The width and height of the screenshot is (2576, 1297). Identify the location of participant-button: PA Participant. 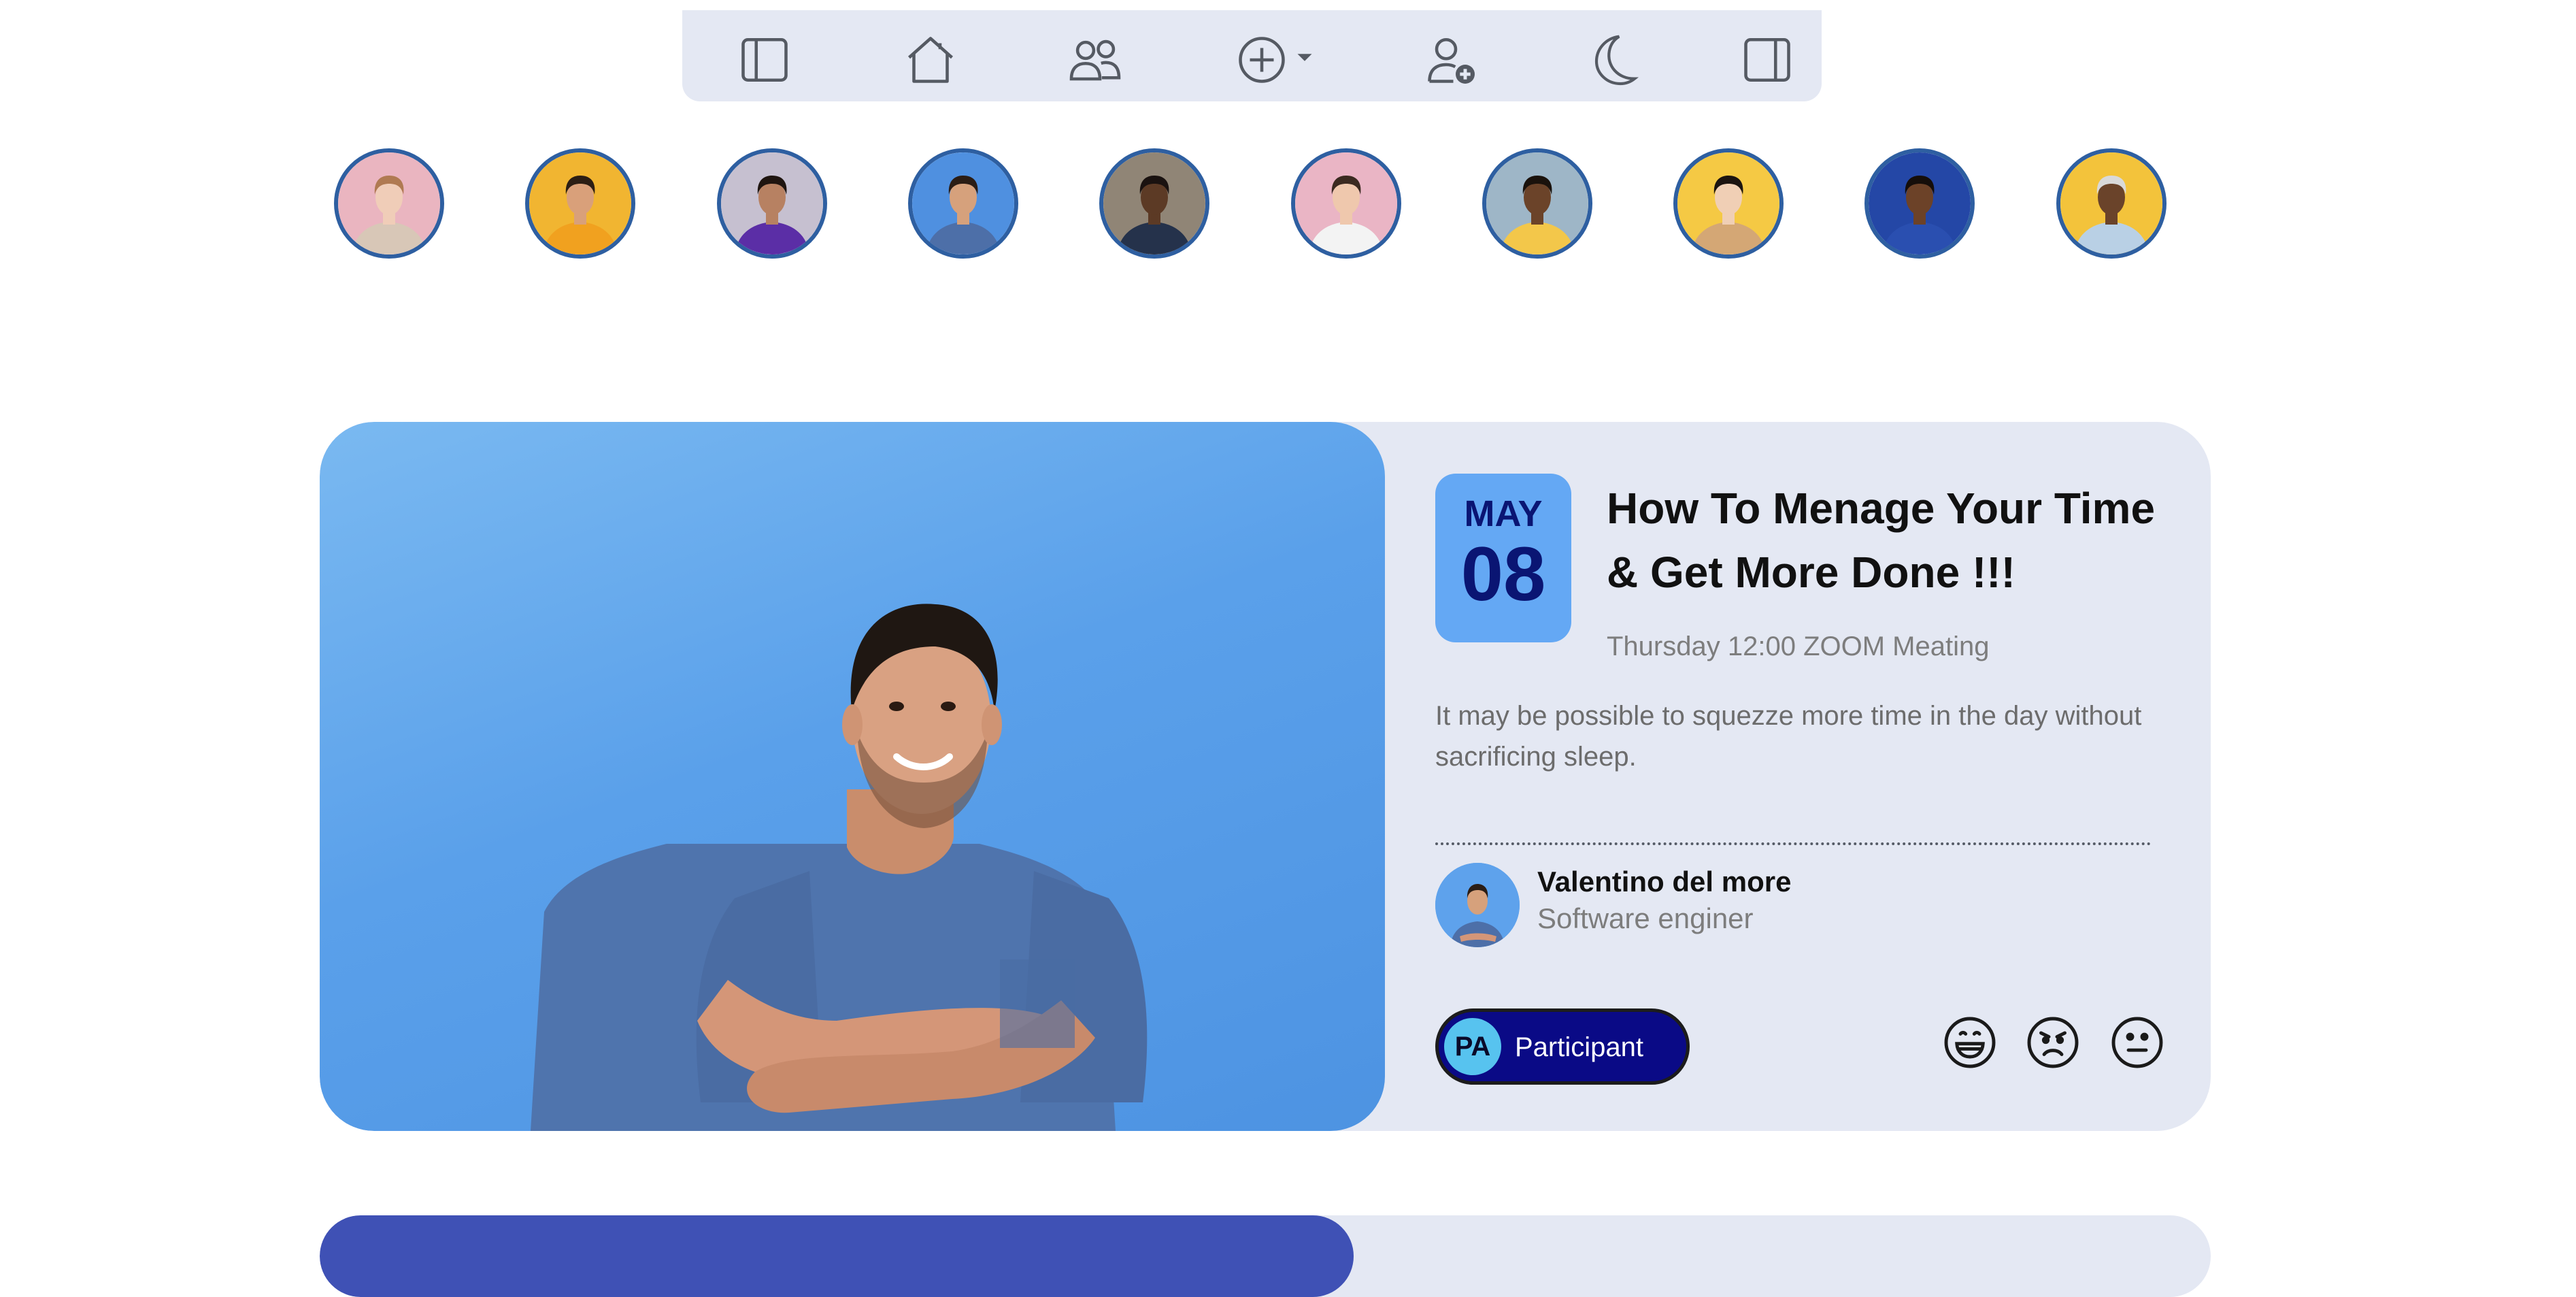
(1562, 1046).